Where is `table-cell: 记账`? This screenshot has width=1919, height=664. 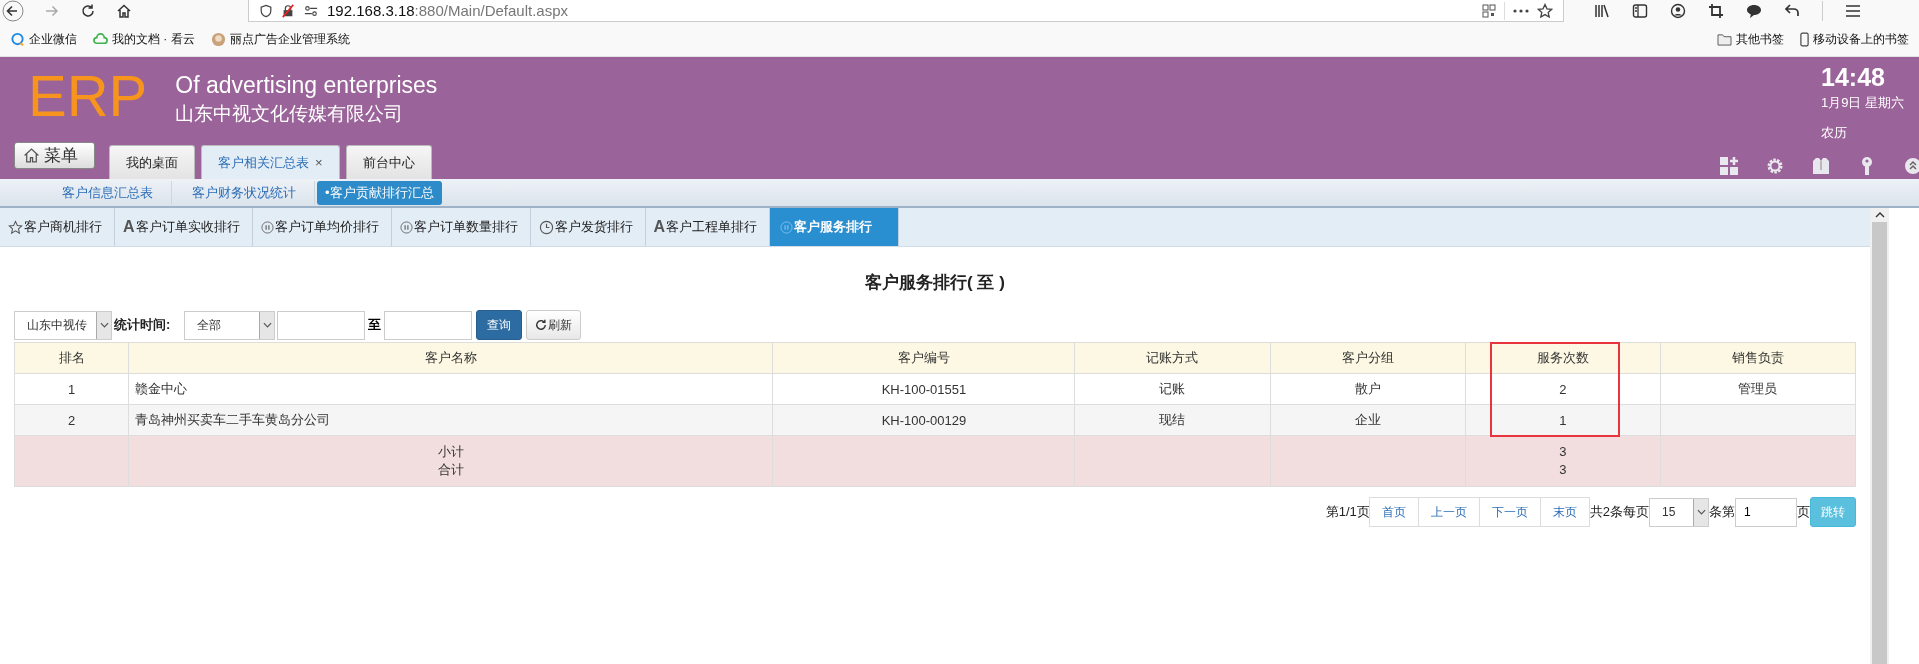
table-cell: 记账 is located at coordinates (1172, 388).